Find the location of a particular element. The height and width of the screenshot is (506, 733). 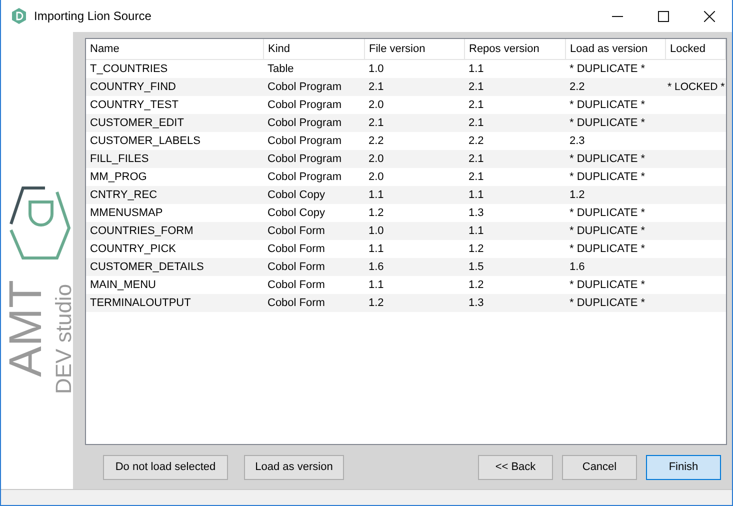

logo-brand-text: AMT is located at coordinates (26, 328).